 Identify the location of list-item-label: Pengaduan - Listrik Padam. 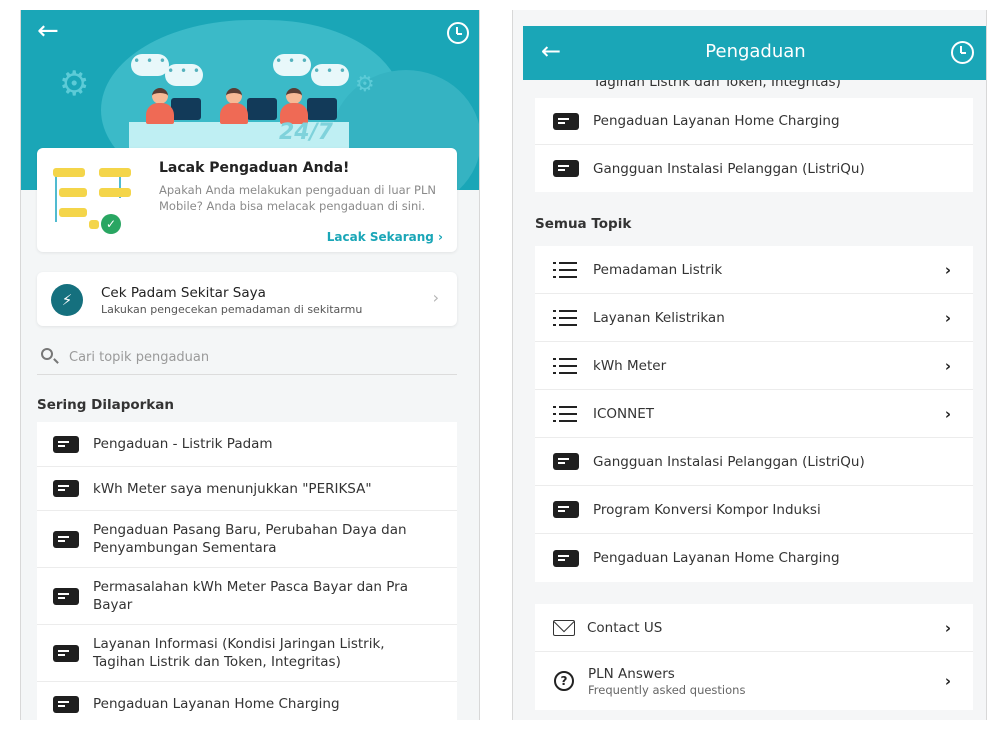
(183, 444).